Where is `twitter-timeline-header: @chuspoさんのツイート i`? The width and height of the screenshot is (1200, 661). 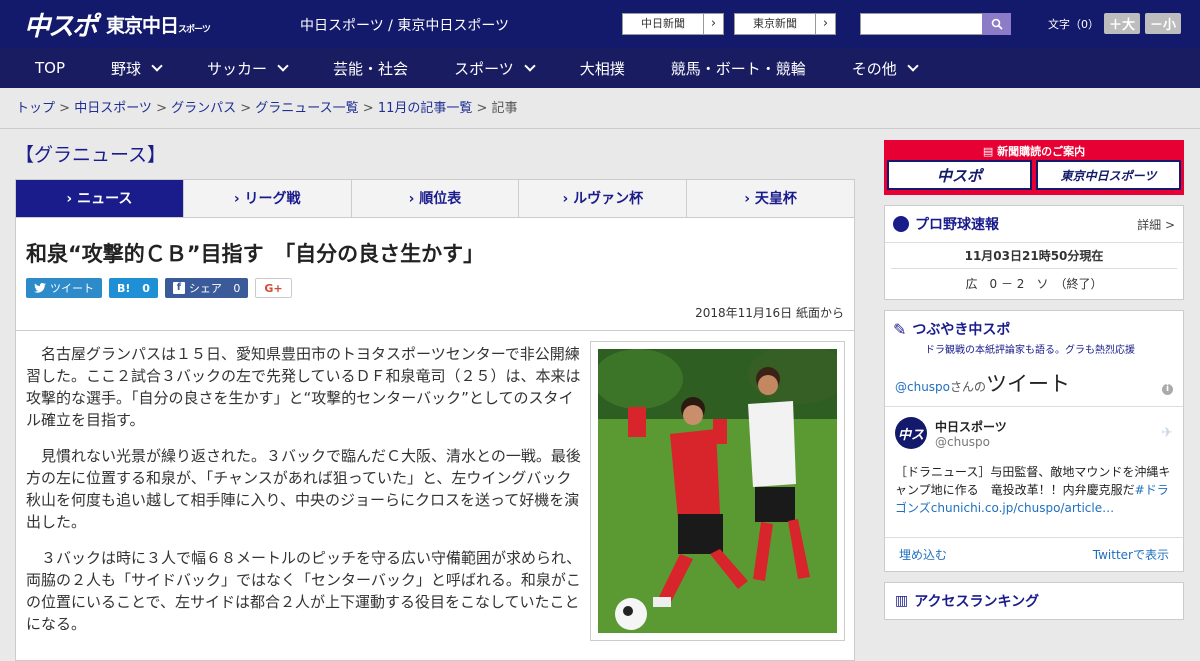
twitter-timeline-header: @chuspoさんのツイート i is located at coordinates (1034, 381).